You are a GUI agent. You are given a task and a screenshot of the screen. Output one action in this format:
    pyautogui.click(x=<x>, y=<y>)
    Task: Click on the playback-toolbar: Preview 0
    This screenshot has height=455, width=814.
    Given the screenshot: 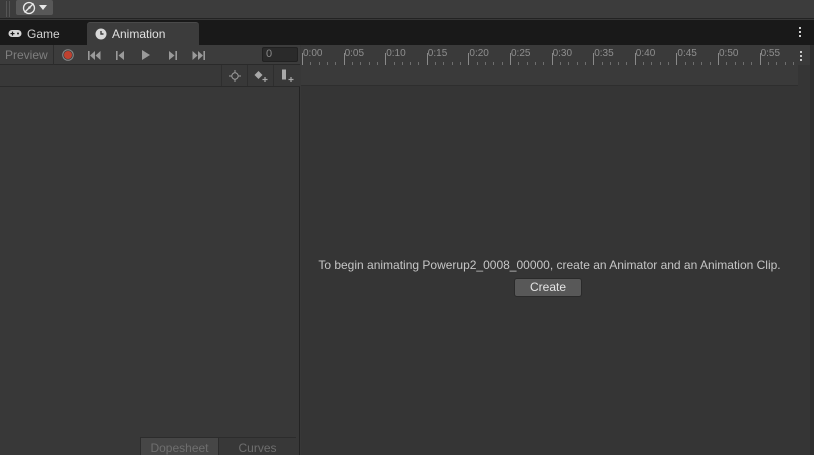 What is the action you would take?
    pyautogui.click(x=150, y=55)
    